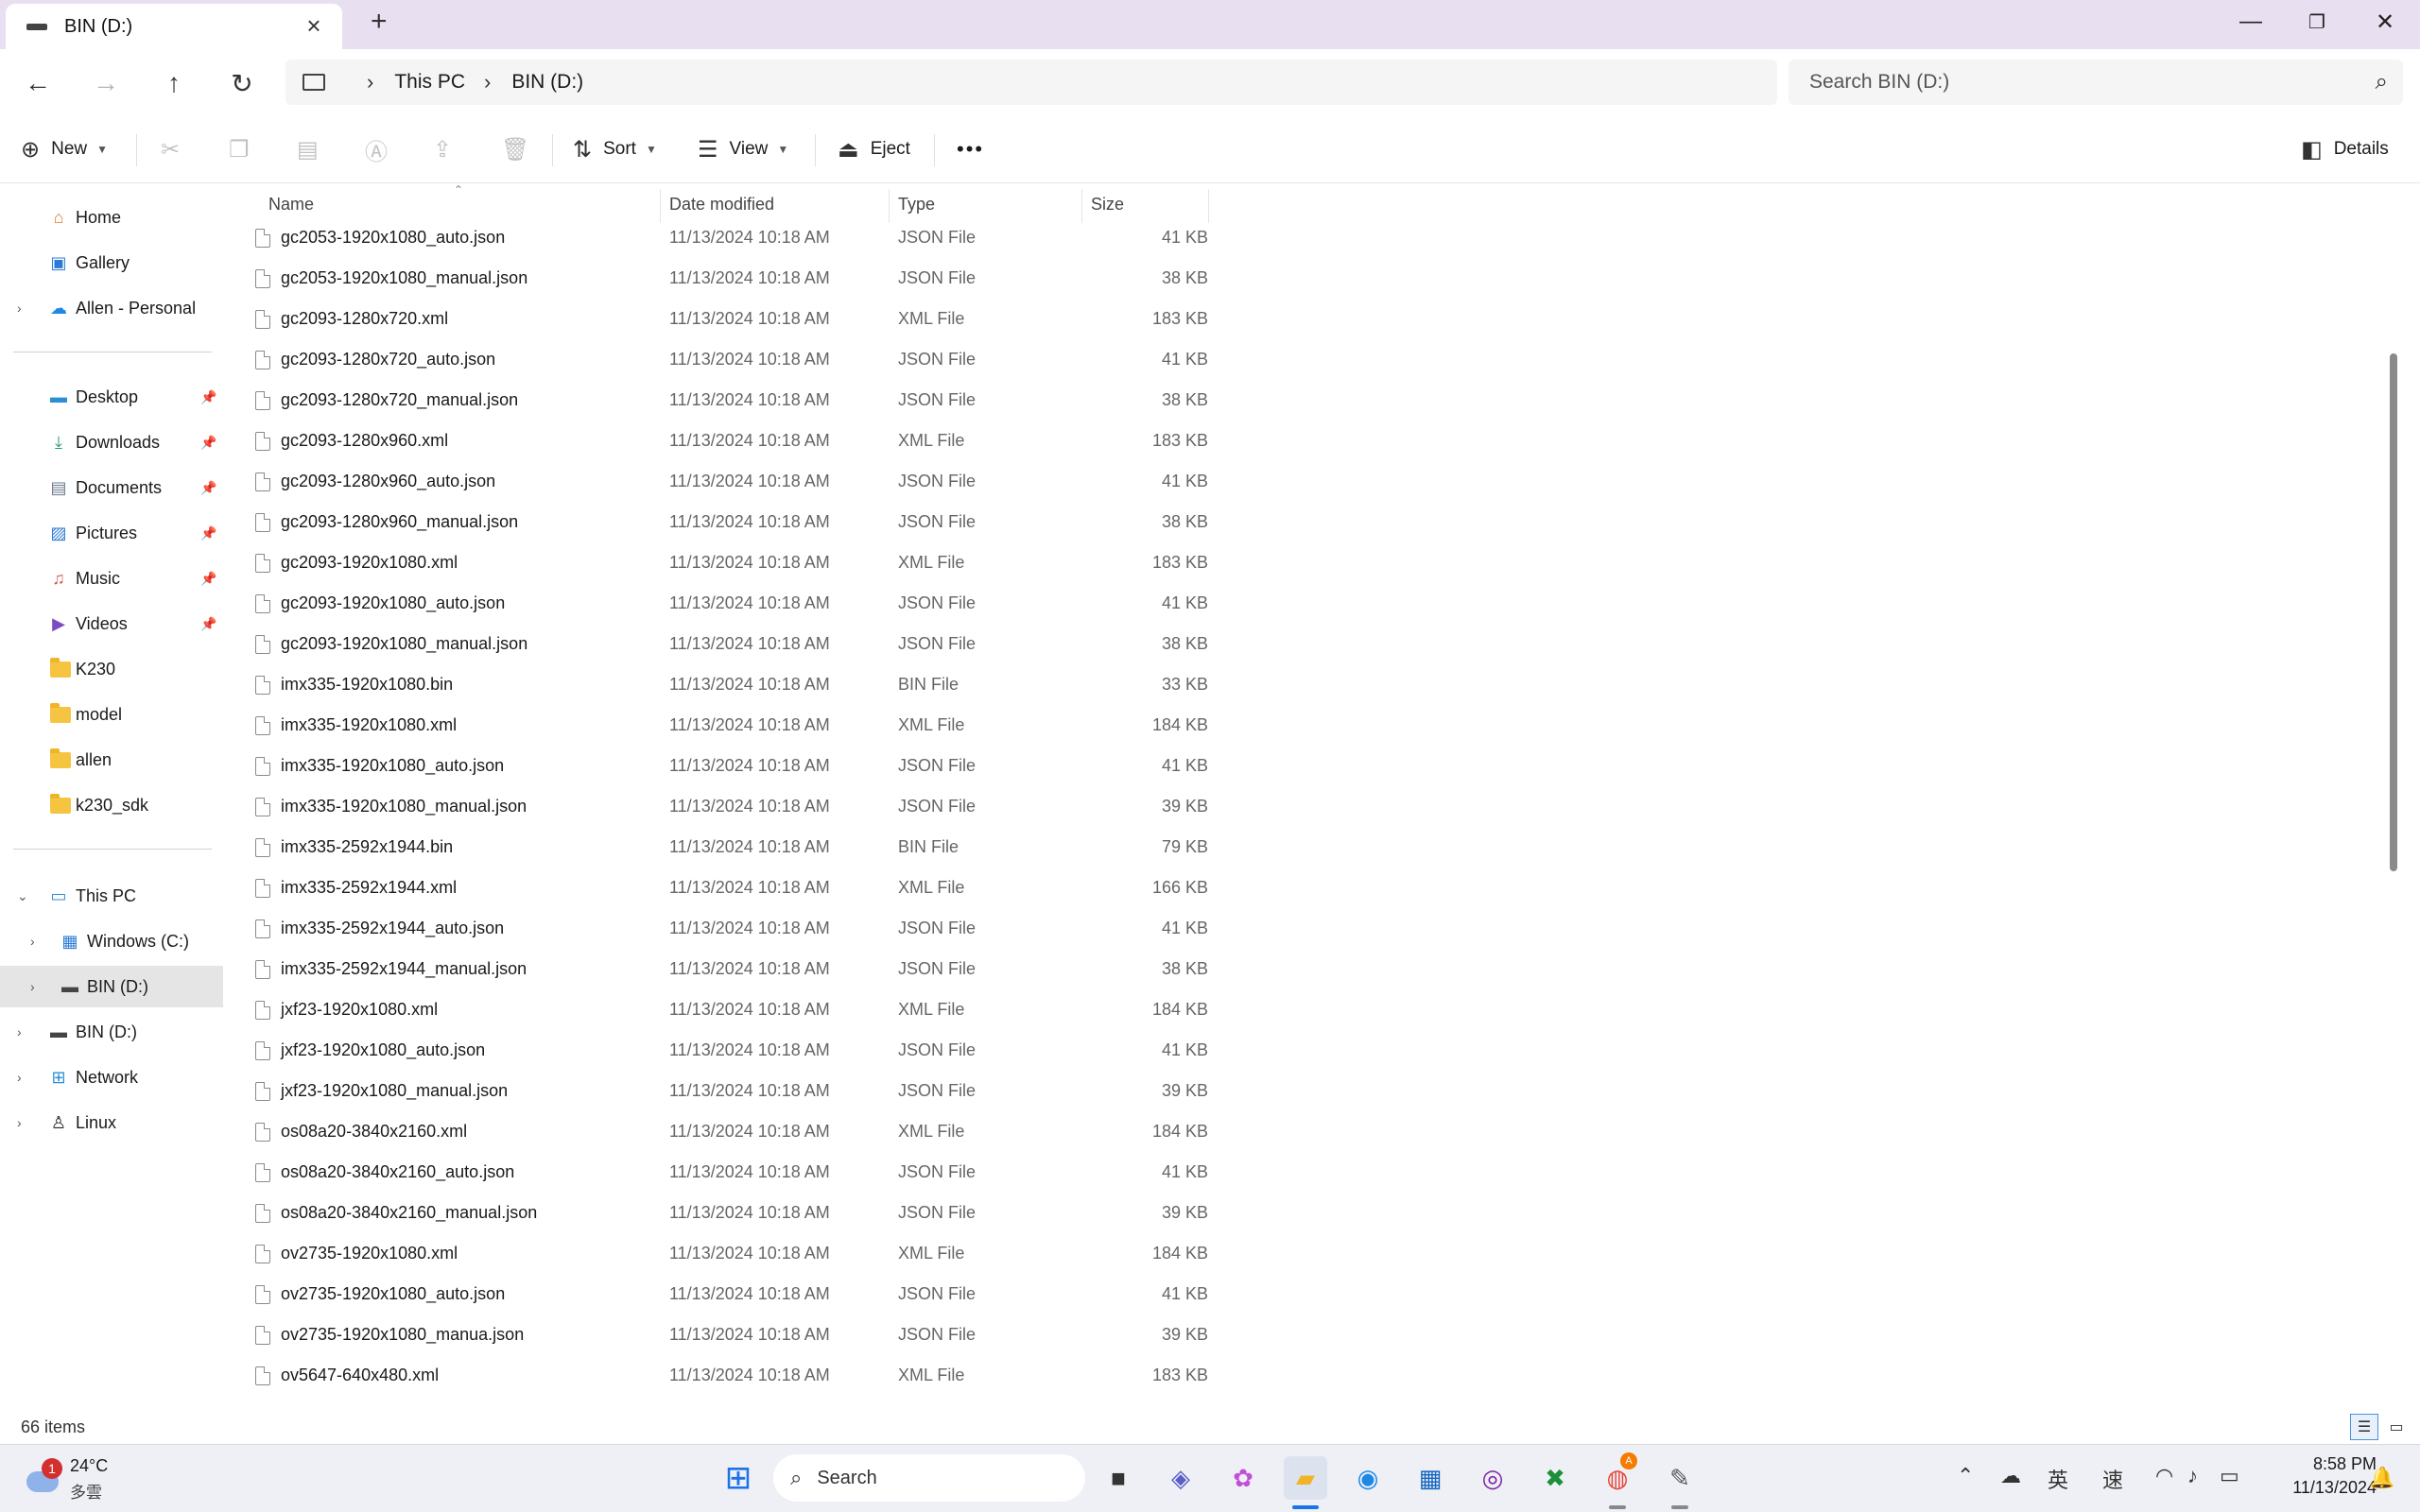 This screenshot has height=1512, width=2420. I want to click on breadcrumb-bin-d: BIN (D:), so click(547, 82).